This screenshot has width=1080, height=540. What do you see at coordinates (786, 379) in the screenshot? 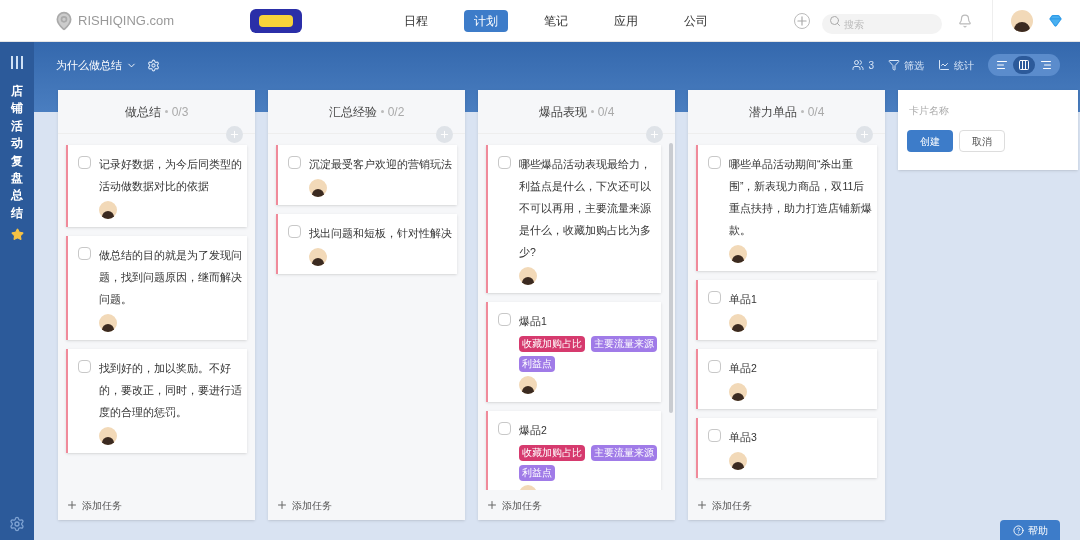
I see `task-card: 单品2` at bounding box center [786, 379].